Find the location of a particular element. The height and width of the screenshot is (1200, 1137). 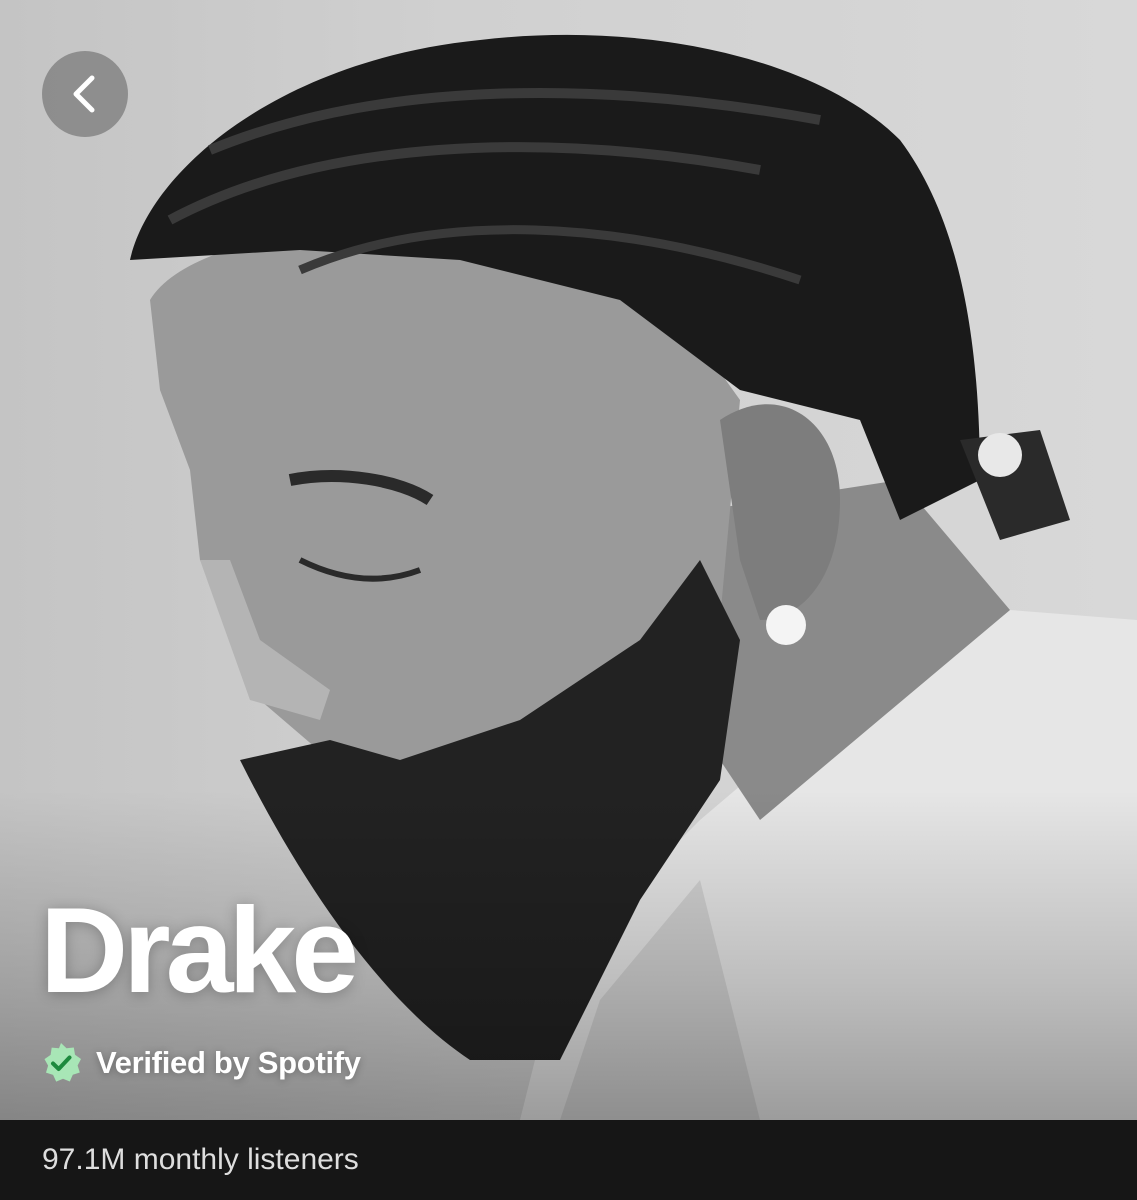

verified-badge: Verified by Spotify is located at coordinates (200, 1063).